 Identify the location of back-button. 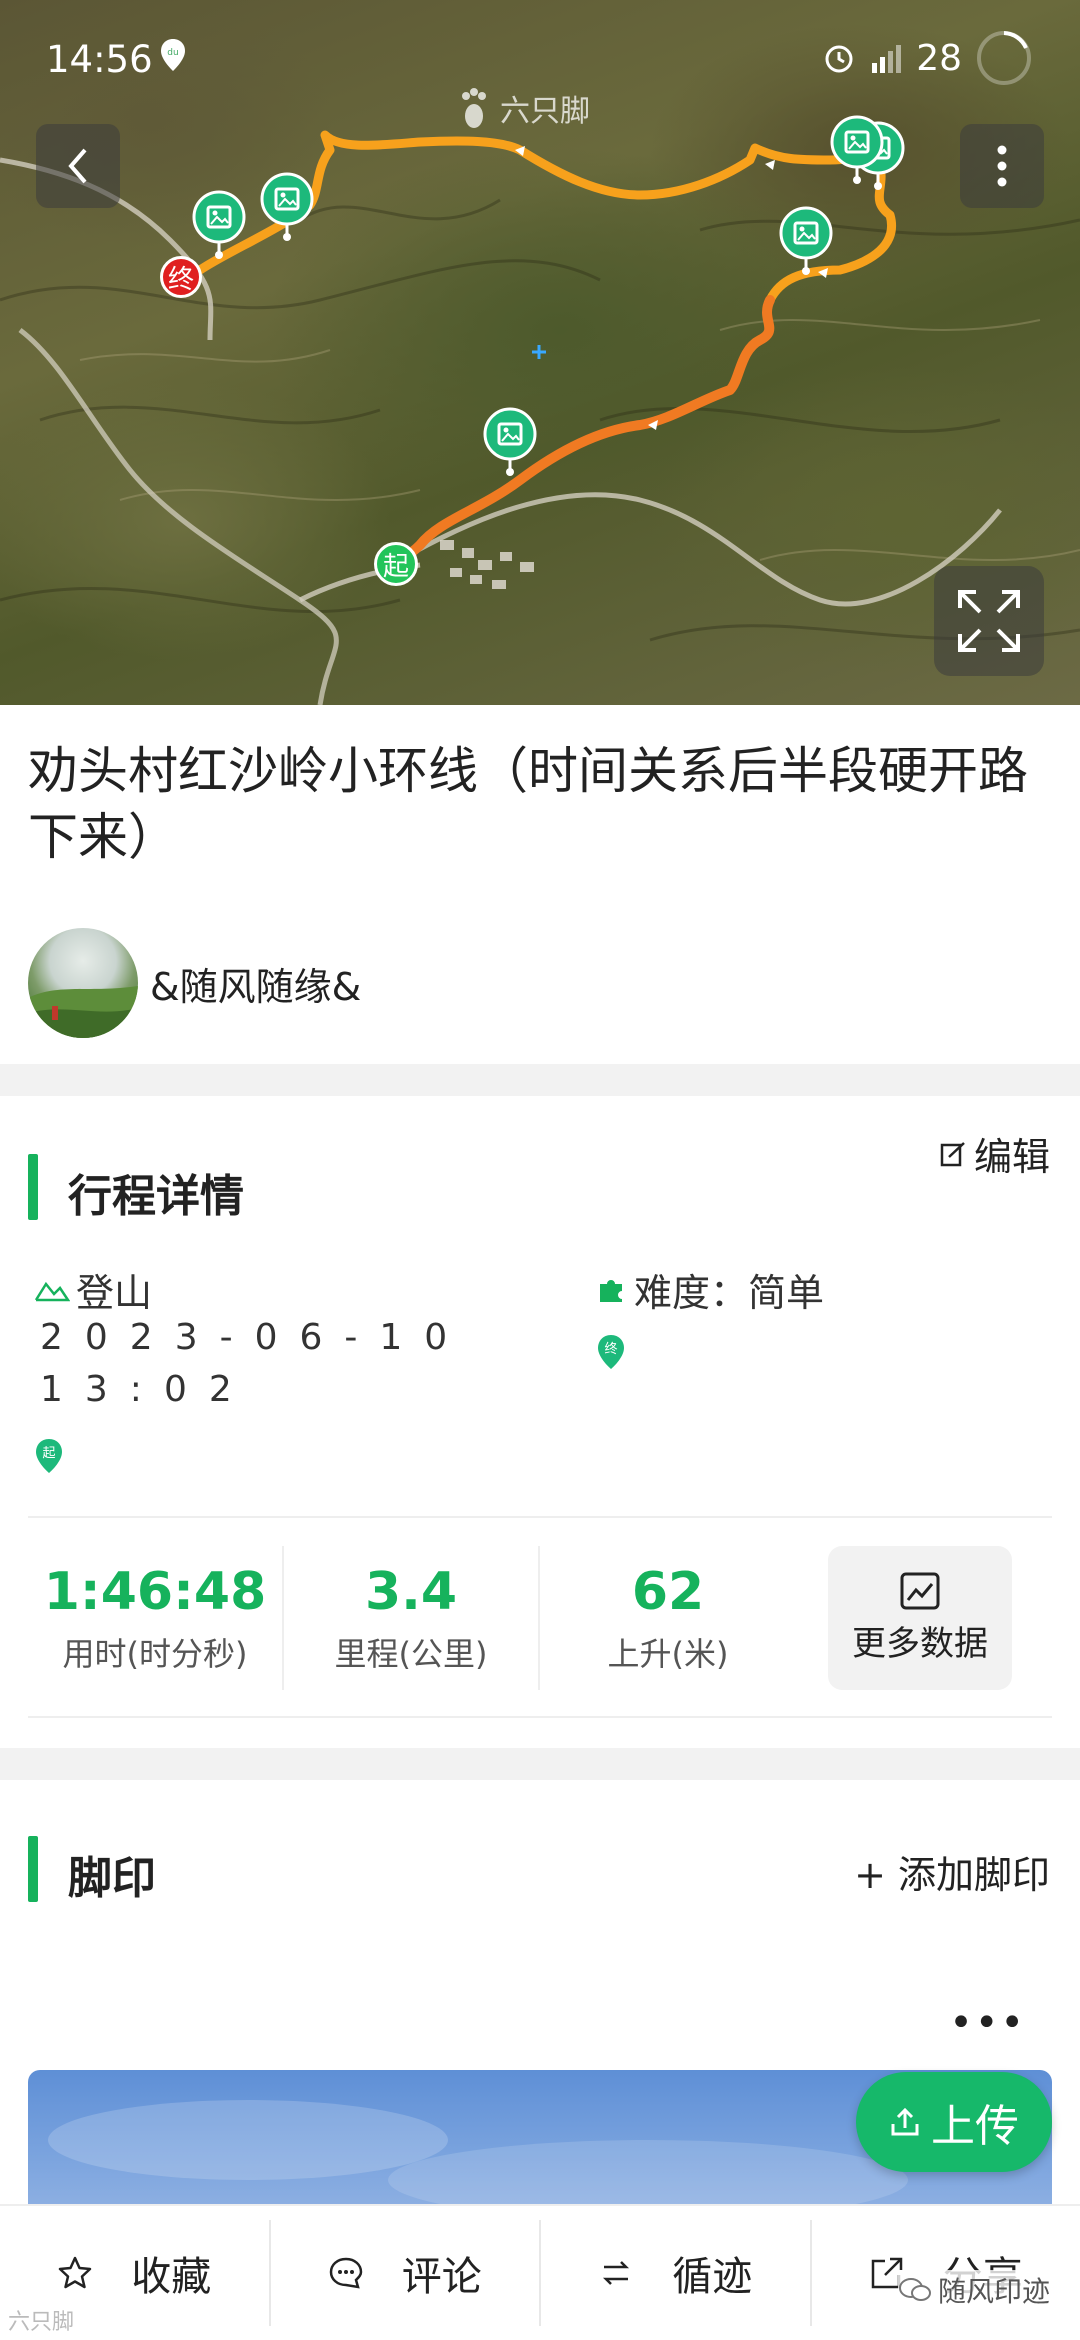
(78, 166).